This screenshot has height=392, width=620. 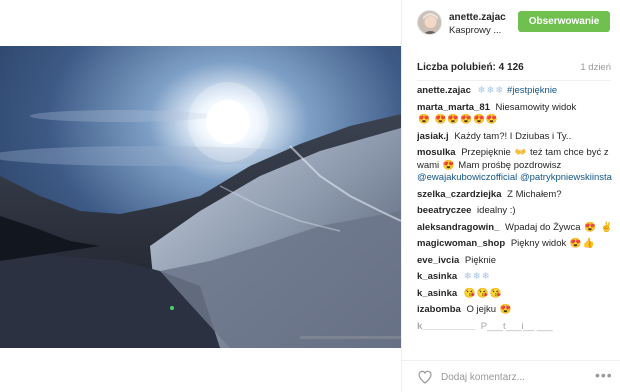 What do you see at coordinates (436, 152) in the screenshot?
I see `comment-username: mosulka` at bounding box center [436, 152].